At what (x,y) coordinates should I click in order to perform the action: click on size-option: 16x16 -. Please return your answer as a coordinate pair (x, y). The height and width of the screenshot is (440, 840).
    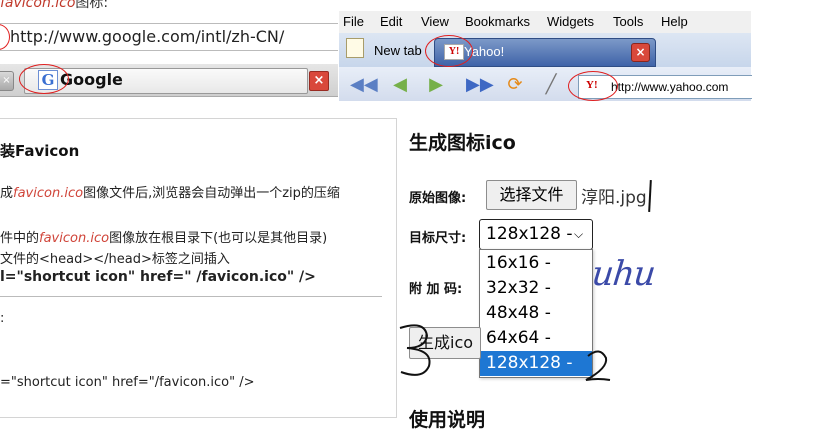
    Looking at the image, I should click on (536, 263).